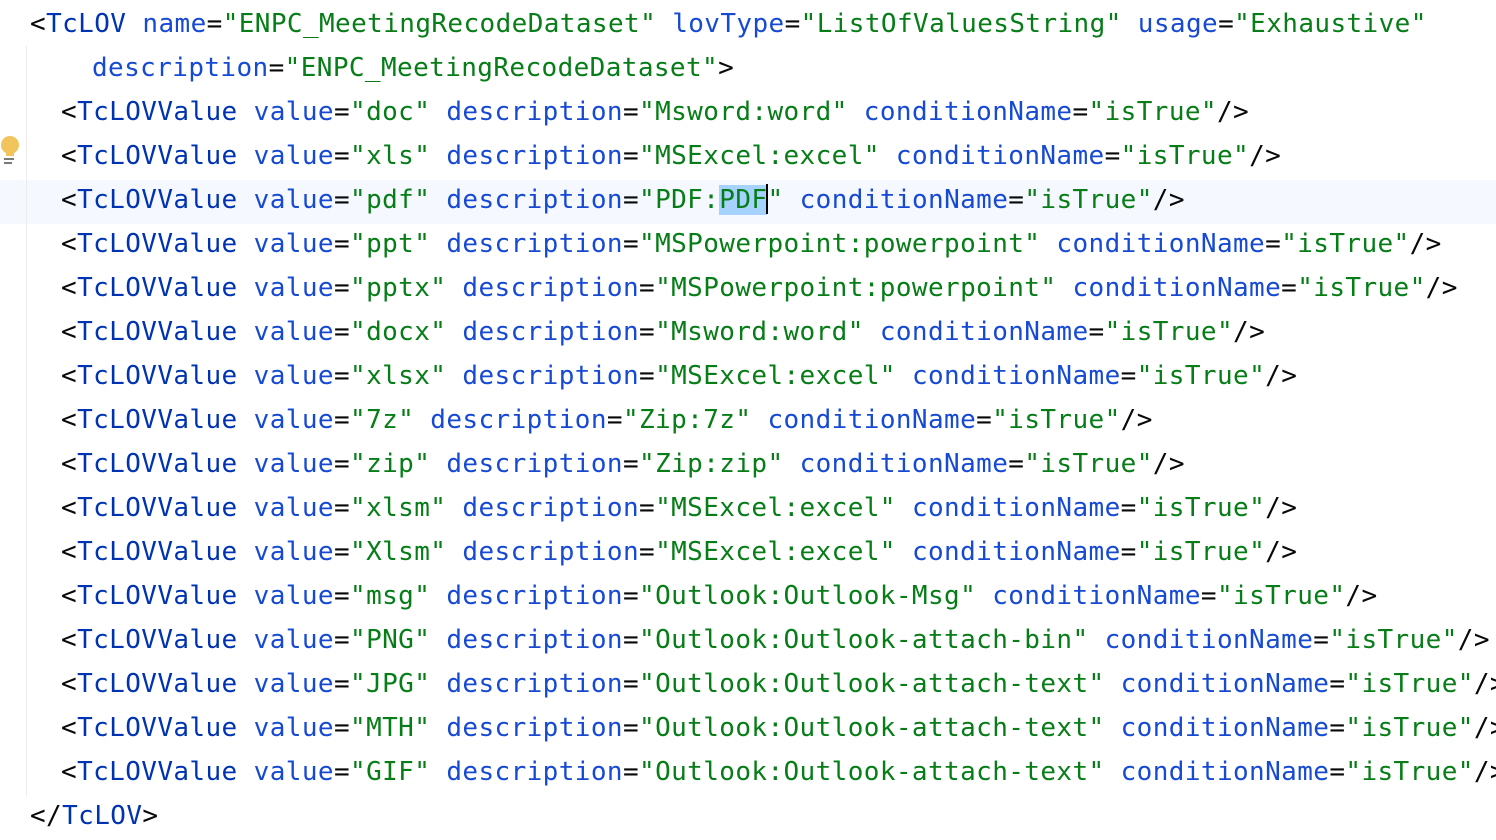 The width and height of the screenshot is (1496, 840). What do you see at coordinates (856, 288) in the screenshot?
I see `attr-value: "MSPowerpoint:powerpoint"` at bounding box center [856, 288].